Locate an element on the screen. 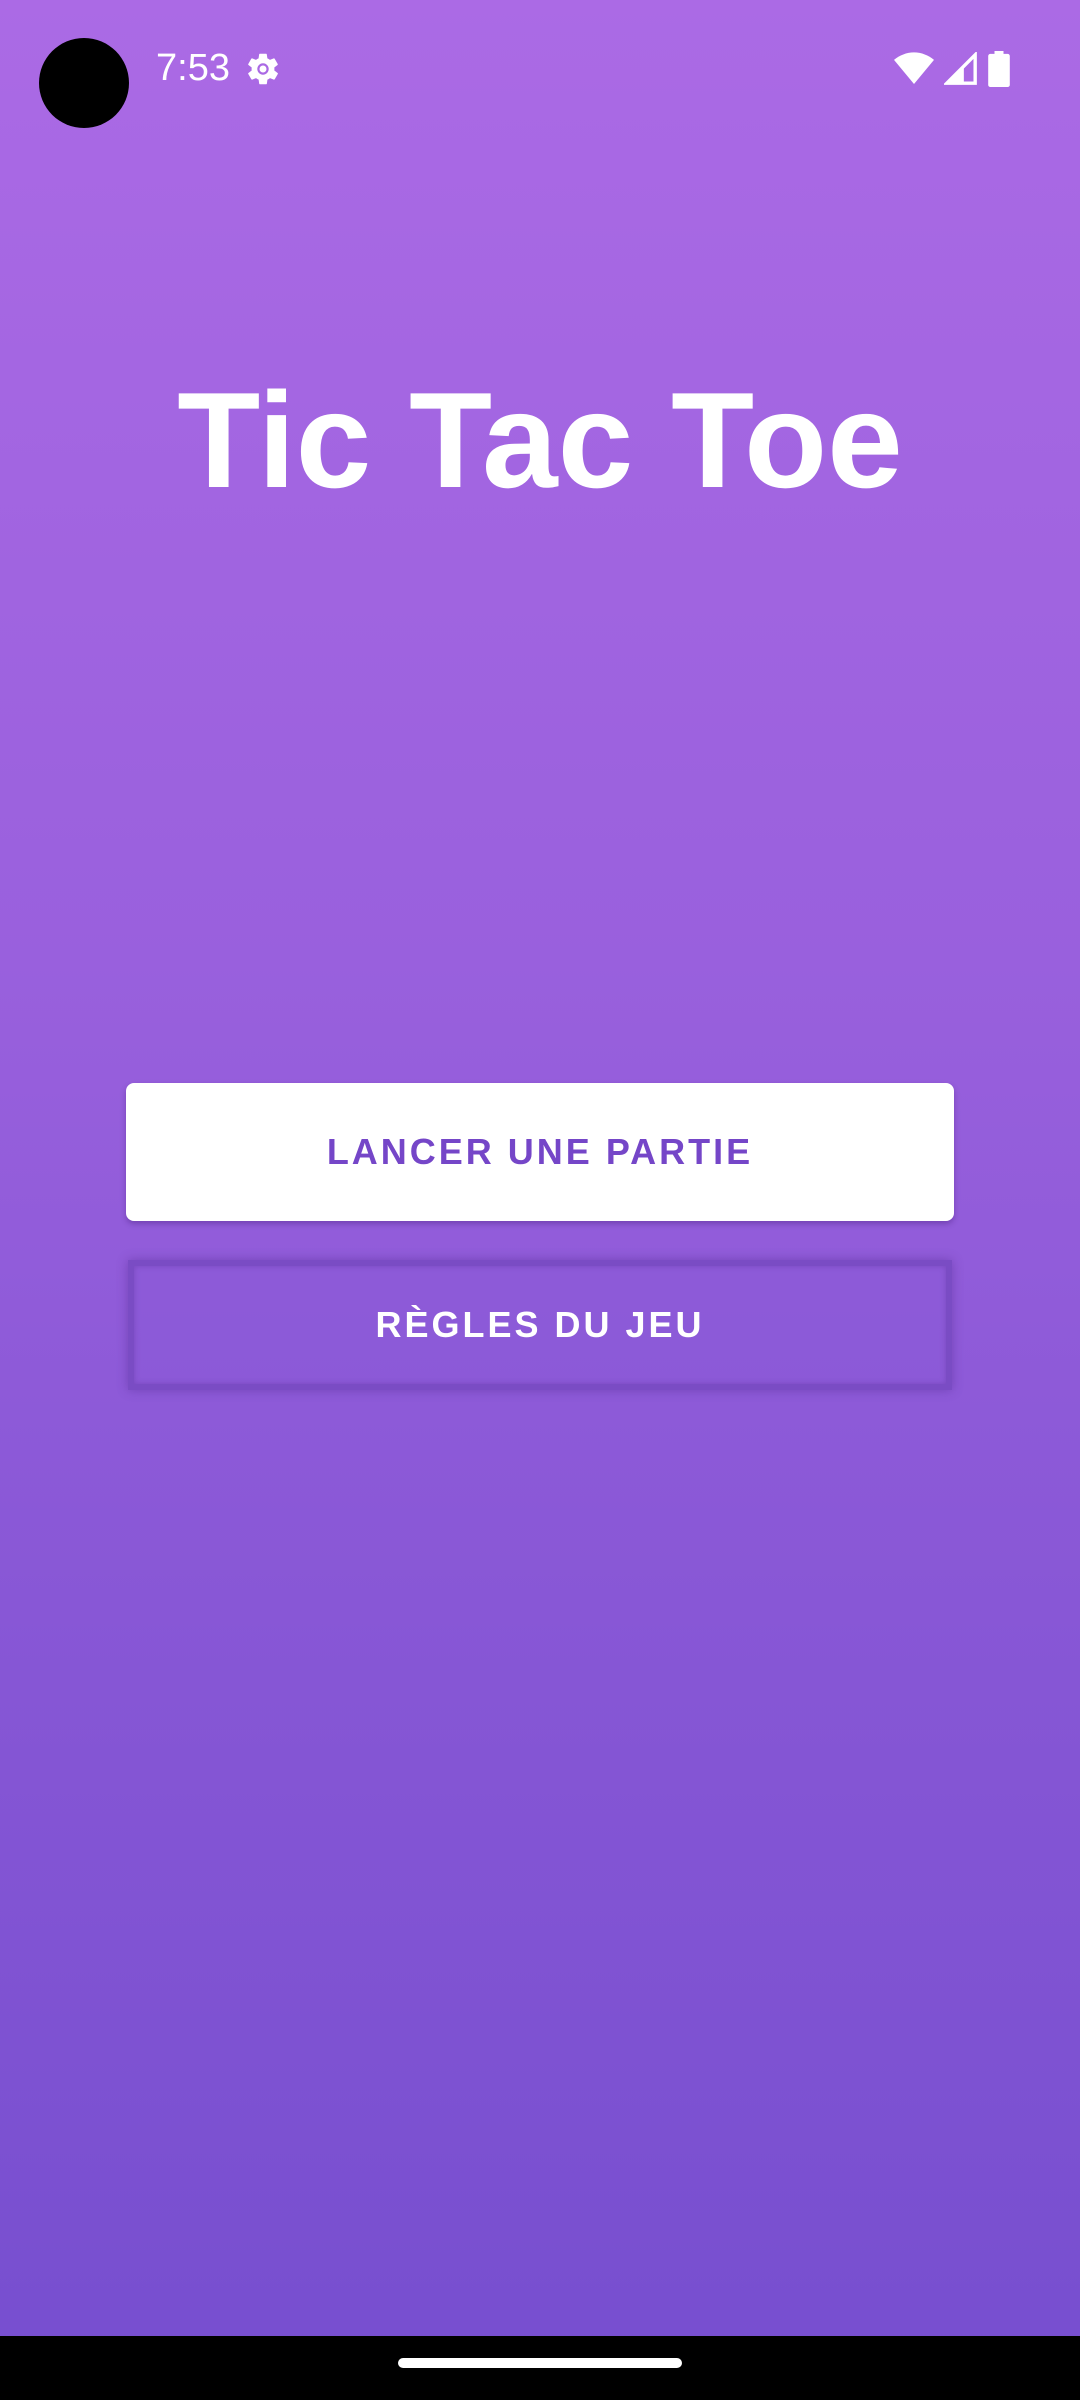 This screenshot has width=1080, height=2400. start-game-button-label: LANCER UNE PARTIE is located at coordinates (540, 1151).